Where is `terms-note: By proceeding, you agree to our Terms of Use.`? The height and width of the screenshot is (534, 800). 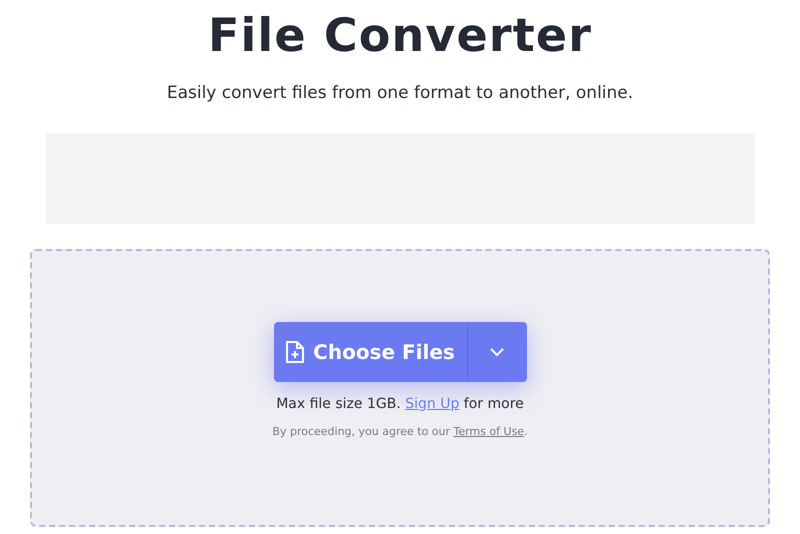 terms-note: By proceeding, you agree to our Terms of Use. is located at coordinates (400, 432).